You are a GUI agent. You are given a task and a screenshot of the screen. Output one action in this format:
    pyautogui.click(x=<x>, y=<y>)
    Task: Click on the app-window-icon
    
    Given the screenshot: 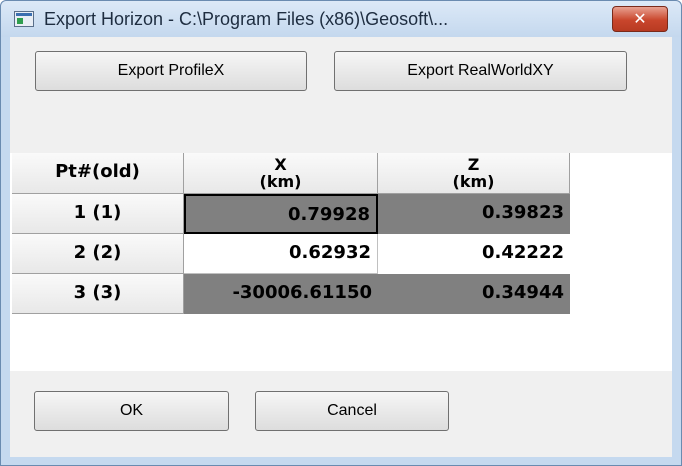 What is the action you would take?
    pyautogui.click(x=24, y=19)
    